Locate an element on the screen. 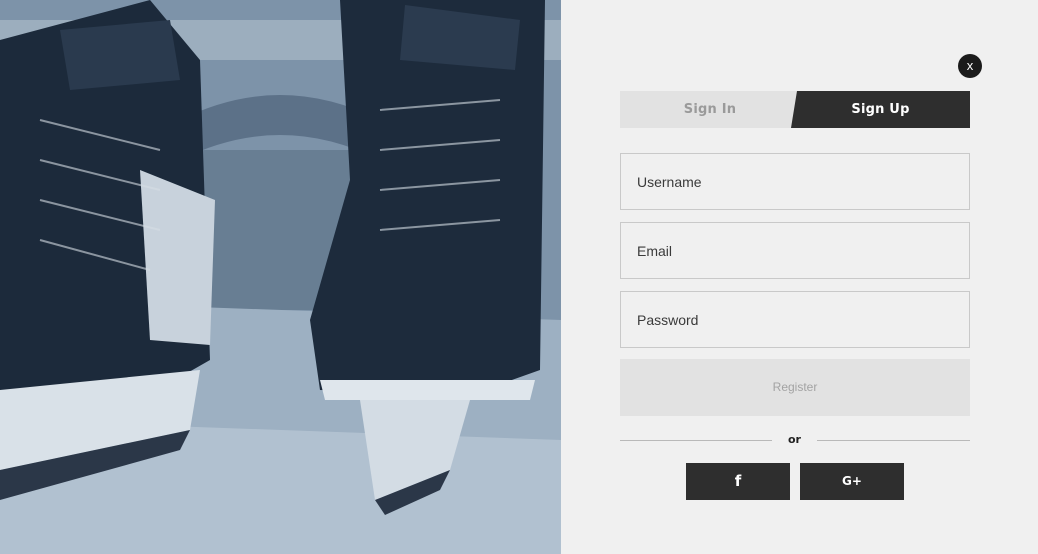 The width and height of the screenshot is (1038, 554). close-icon: x is located at coordinates (970, 65).